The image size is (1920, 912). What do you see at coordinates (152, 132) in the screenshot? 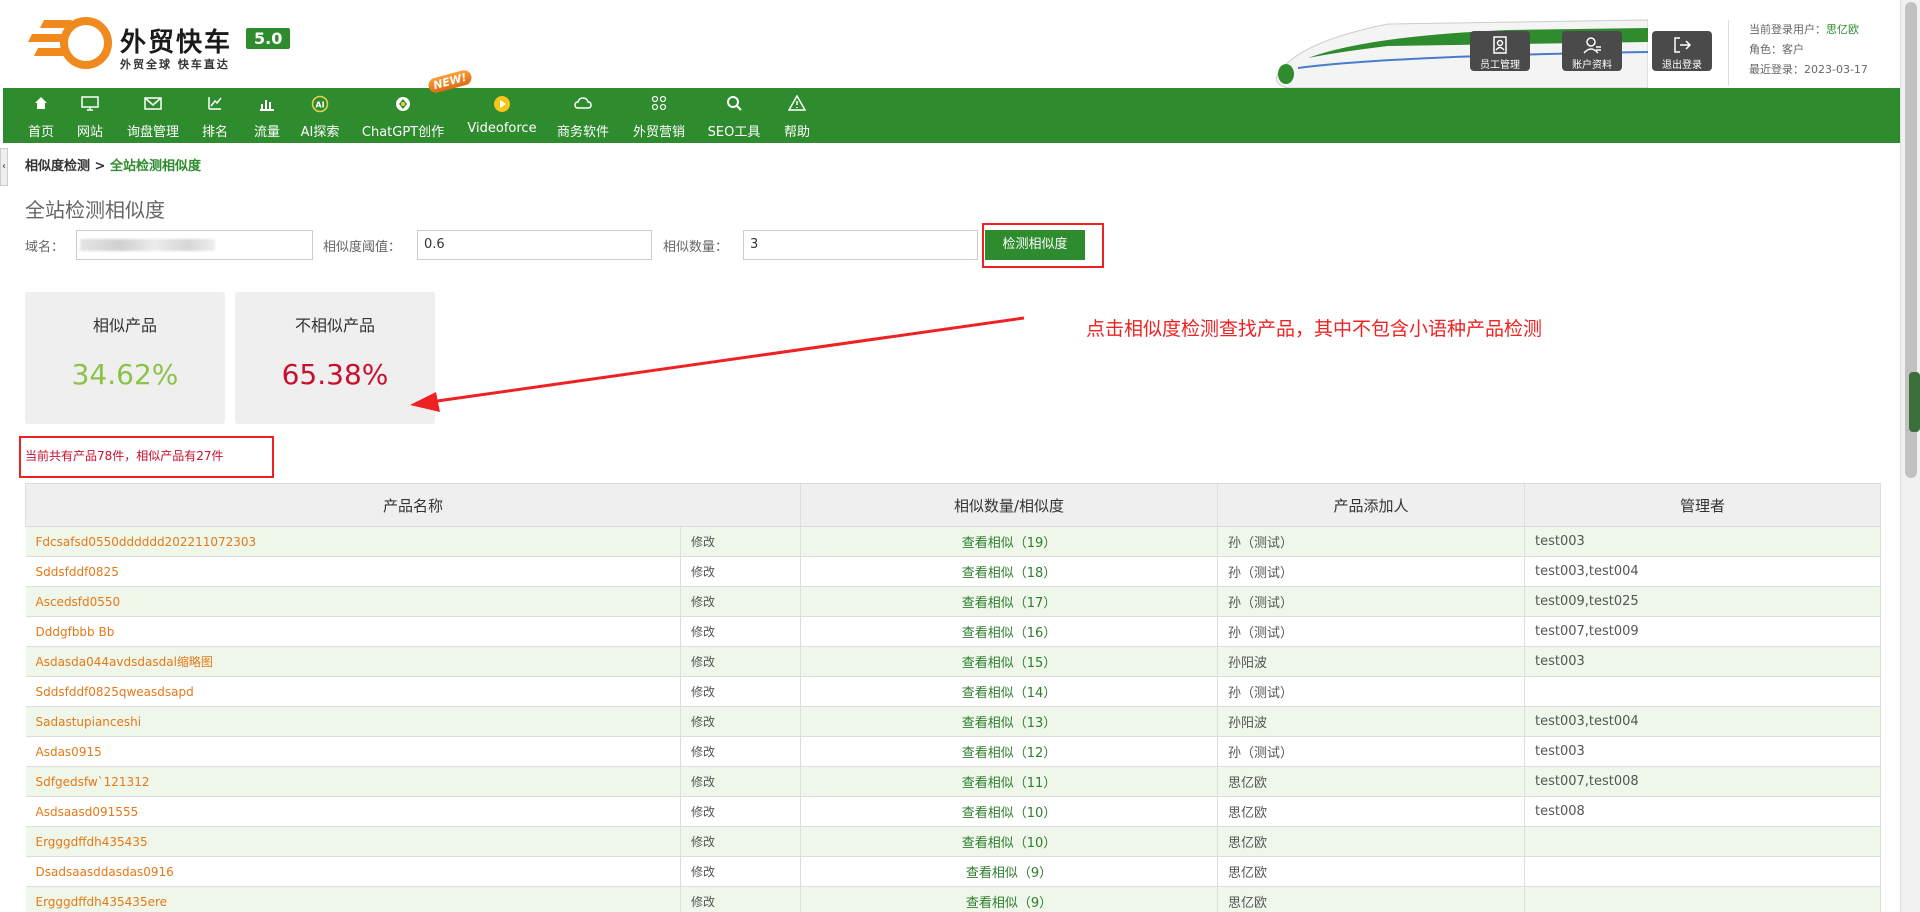
I see `nav-label: 询盘管理` at bounding box center [152, 132].